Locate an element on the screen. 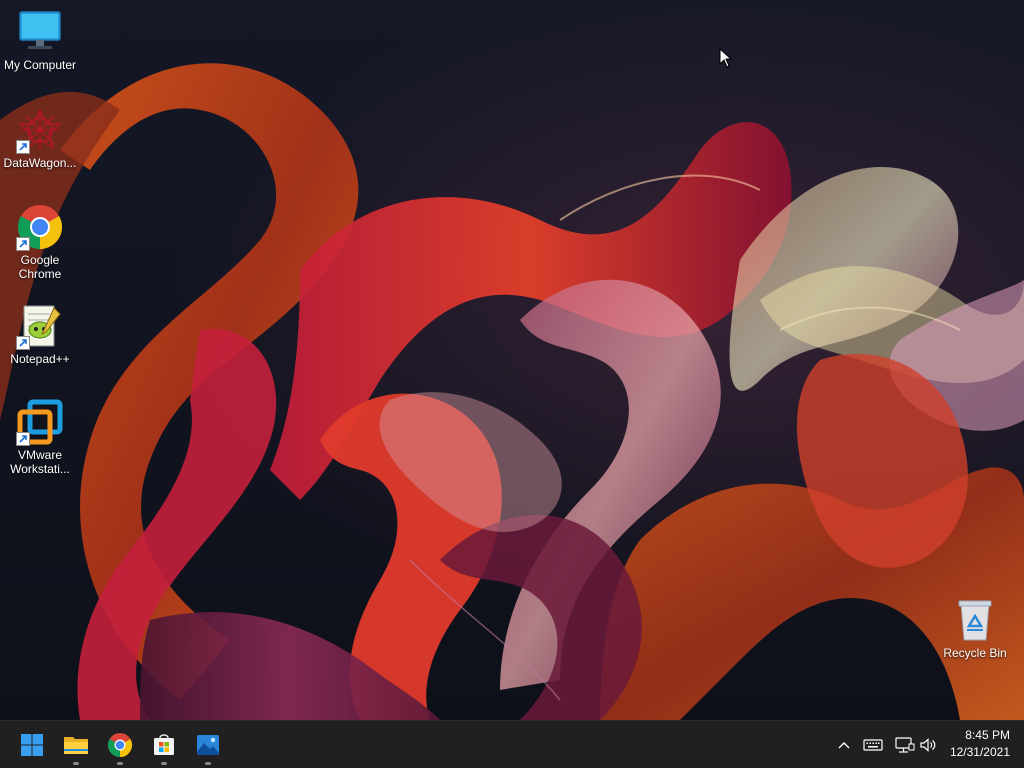 Image resolution: width=1024 pixels, height=768 pixels. show-hidden-icons-button is located at coordinates (844, 745).